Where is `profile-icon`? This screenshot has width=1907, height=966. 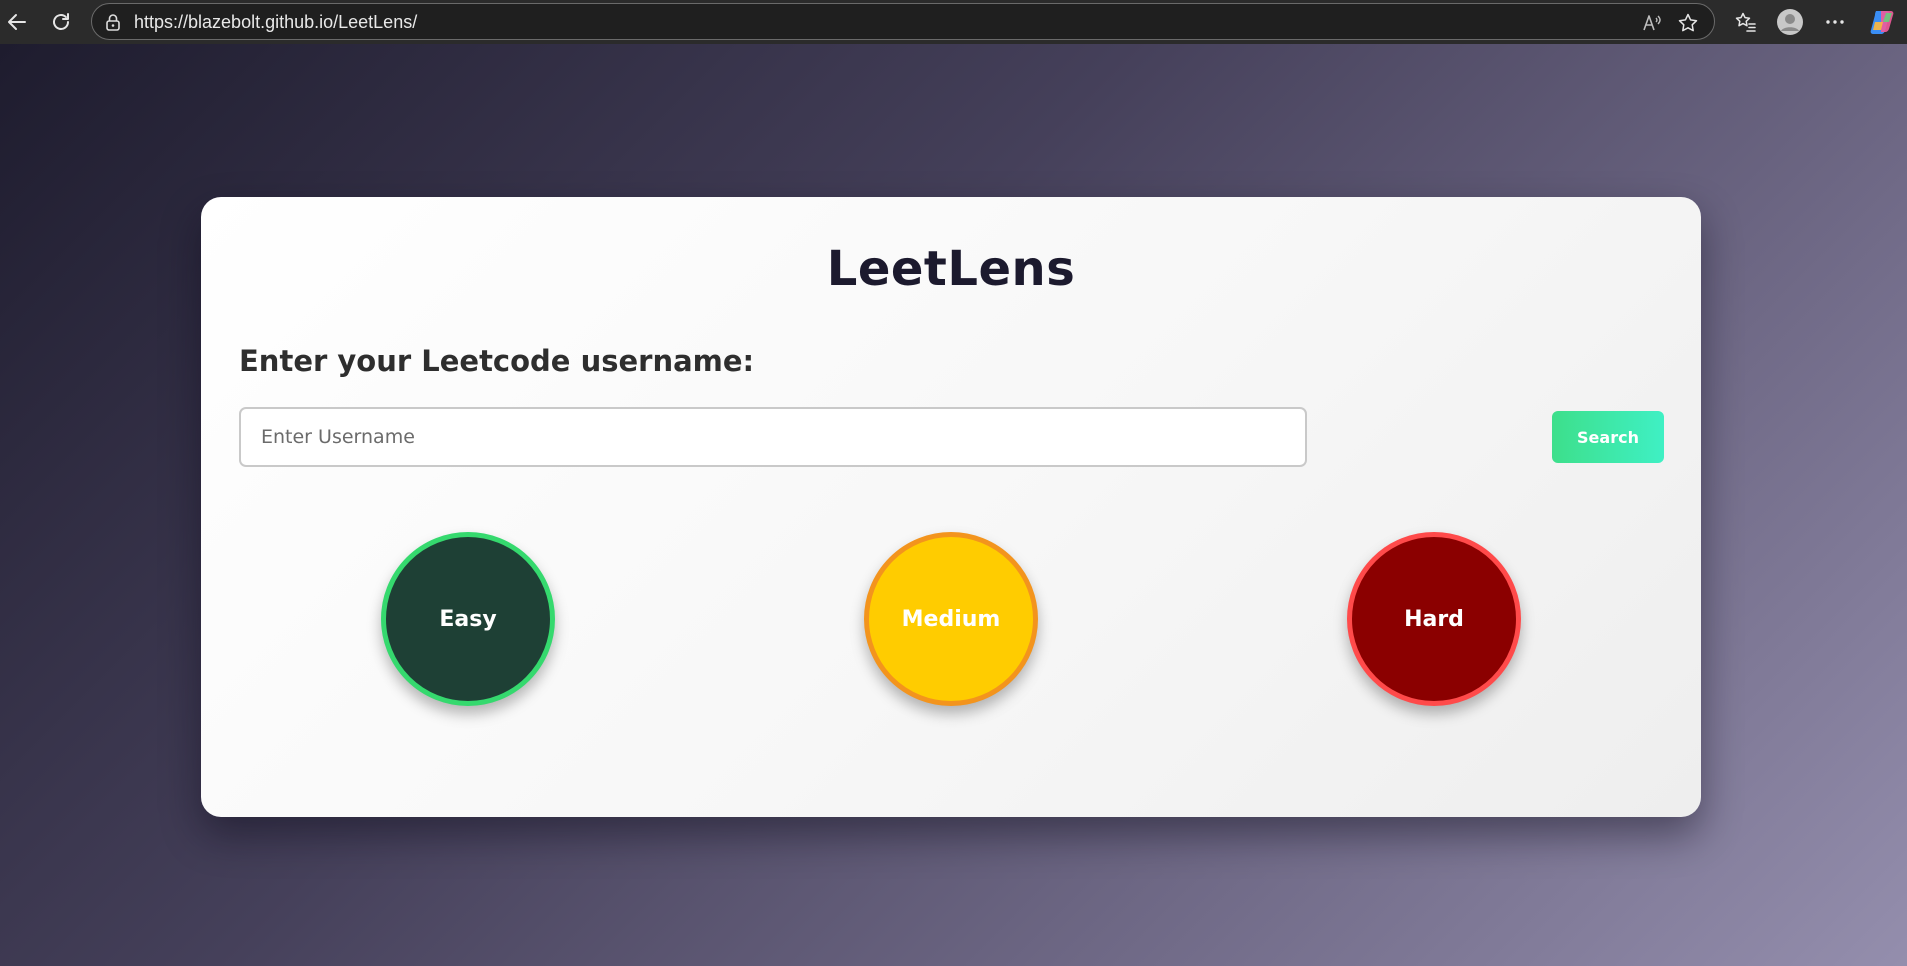
profile-icon is located at coordinates (1790, 22).